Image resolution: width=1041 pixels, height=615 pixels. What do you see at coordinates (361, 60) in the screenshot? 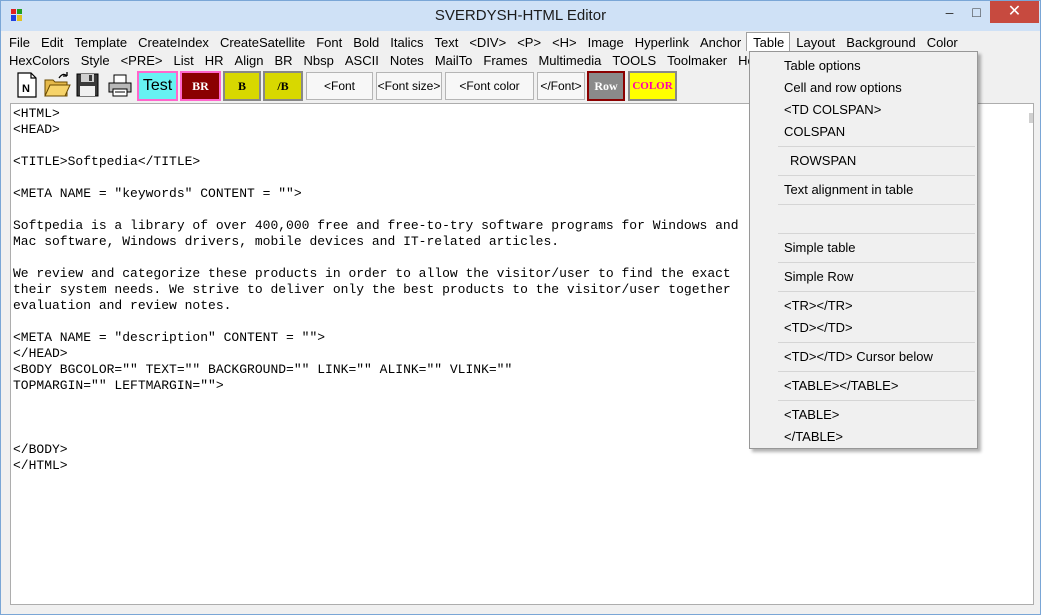
I see `menu-ascii: ASCII` at bounding box center [361, 60].